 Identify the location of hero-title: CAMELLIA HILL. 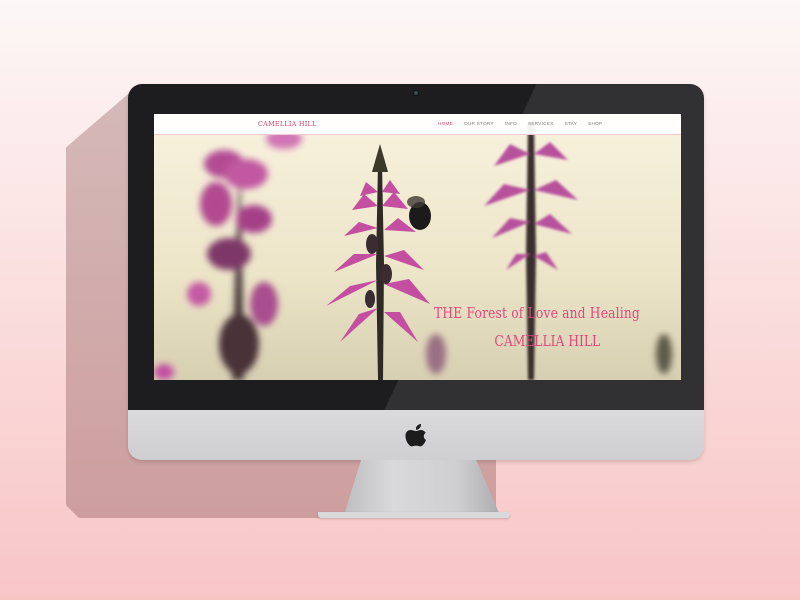
(547, 341).